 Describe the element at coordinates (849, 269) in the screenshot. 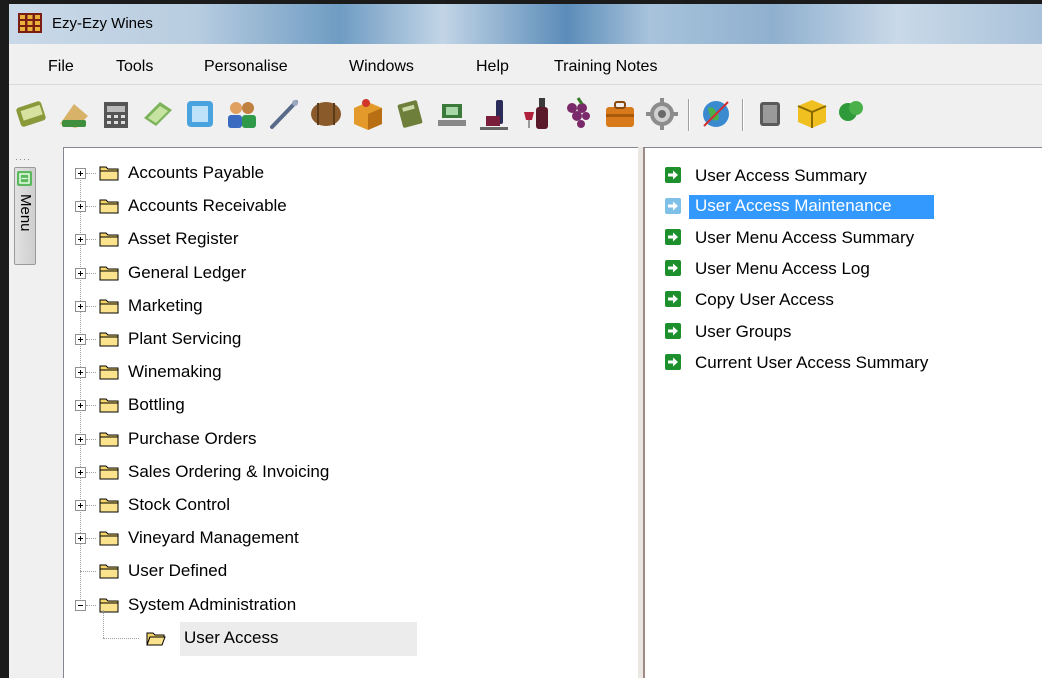

I see `menu-option-item: User Menu Access Log` at that location.